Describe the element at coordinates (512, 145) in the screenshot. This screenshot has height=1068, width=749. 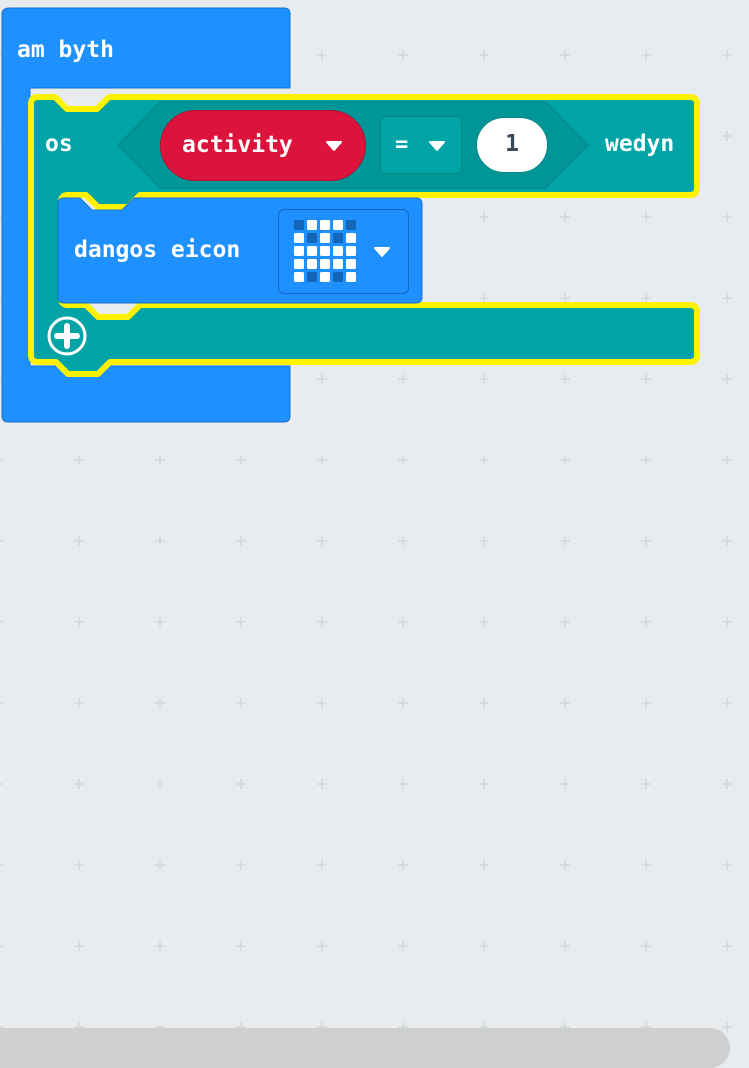
I see `number-input: 1` at that location.